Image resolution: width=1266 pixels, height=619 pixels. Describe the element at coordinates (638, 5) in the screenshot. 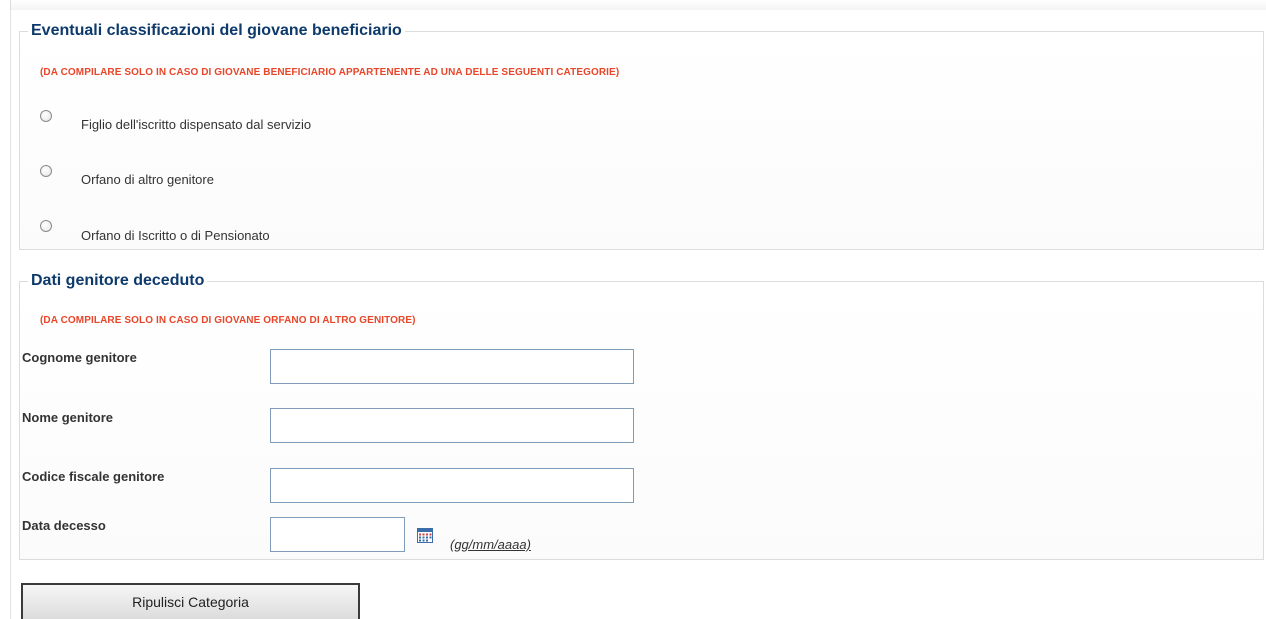

I see `top-strip` at that location.